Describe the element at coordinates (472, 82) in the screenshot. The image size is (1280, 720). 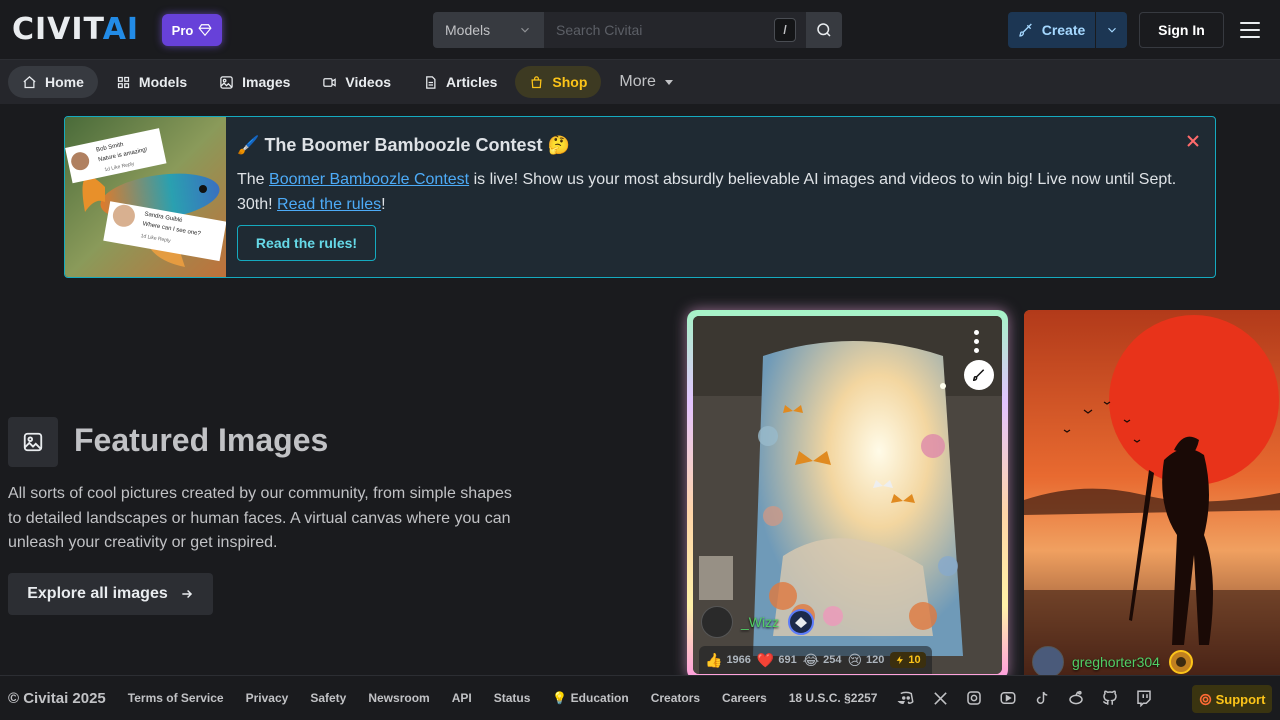
I see `nav-articles-label: Articles` at that location.